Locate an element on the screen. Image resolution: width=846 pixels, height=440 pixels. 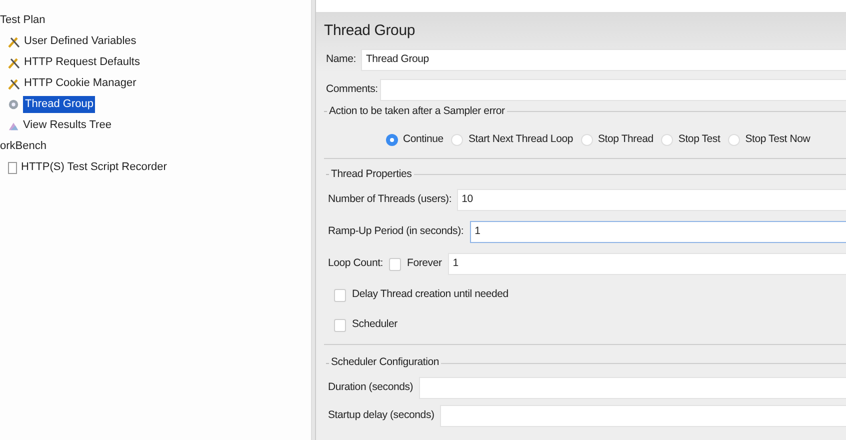
tree-item: User Defined Variables is located at coordinates (80, 41).